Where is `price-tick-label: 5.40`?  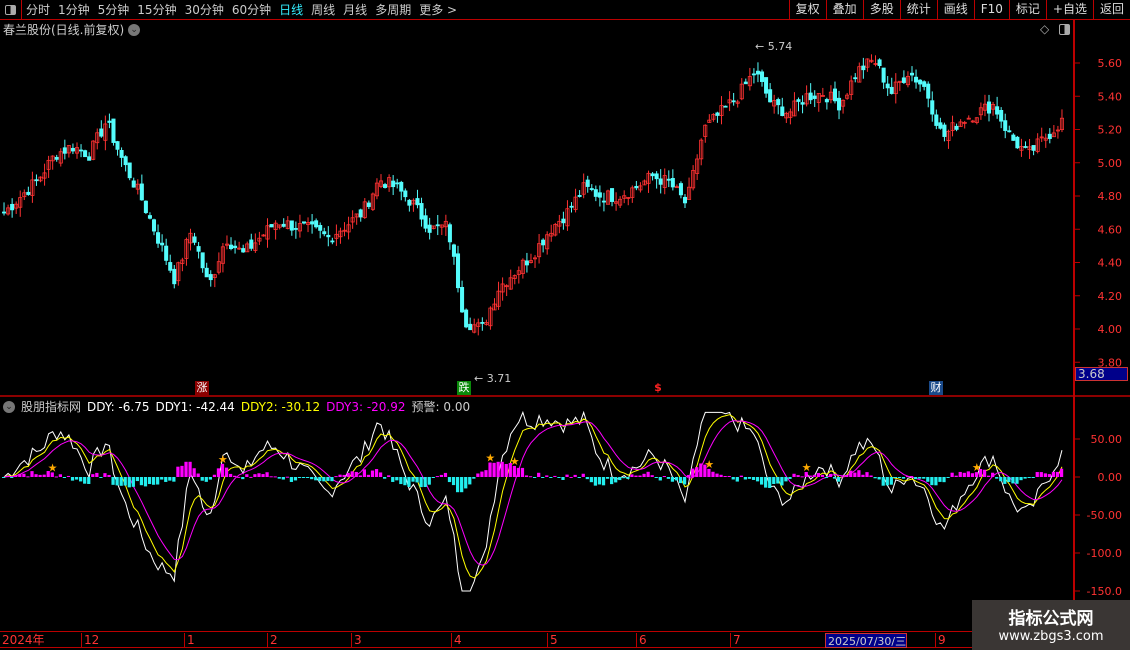
price-tick-label: 5.40 is located at coordinates (1110, 96).